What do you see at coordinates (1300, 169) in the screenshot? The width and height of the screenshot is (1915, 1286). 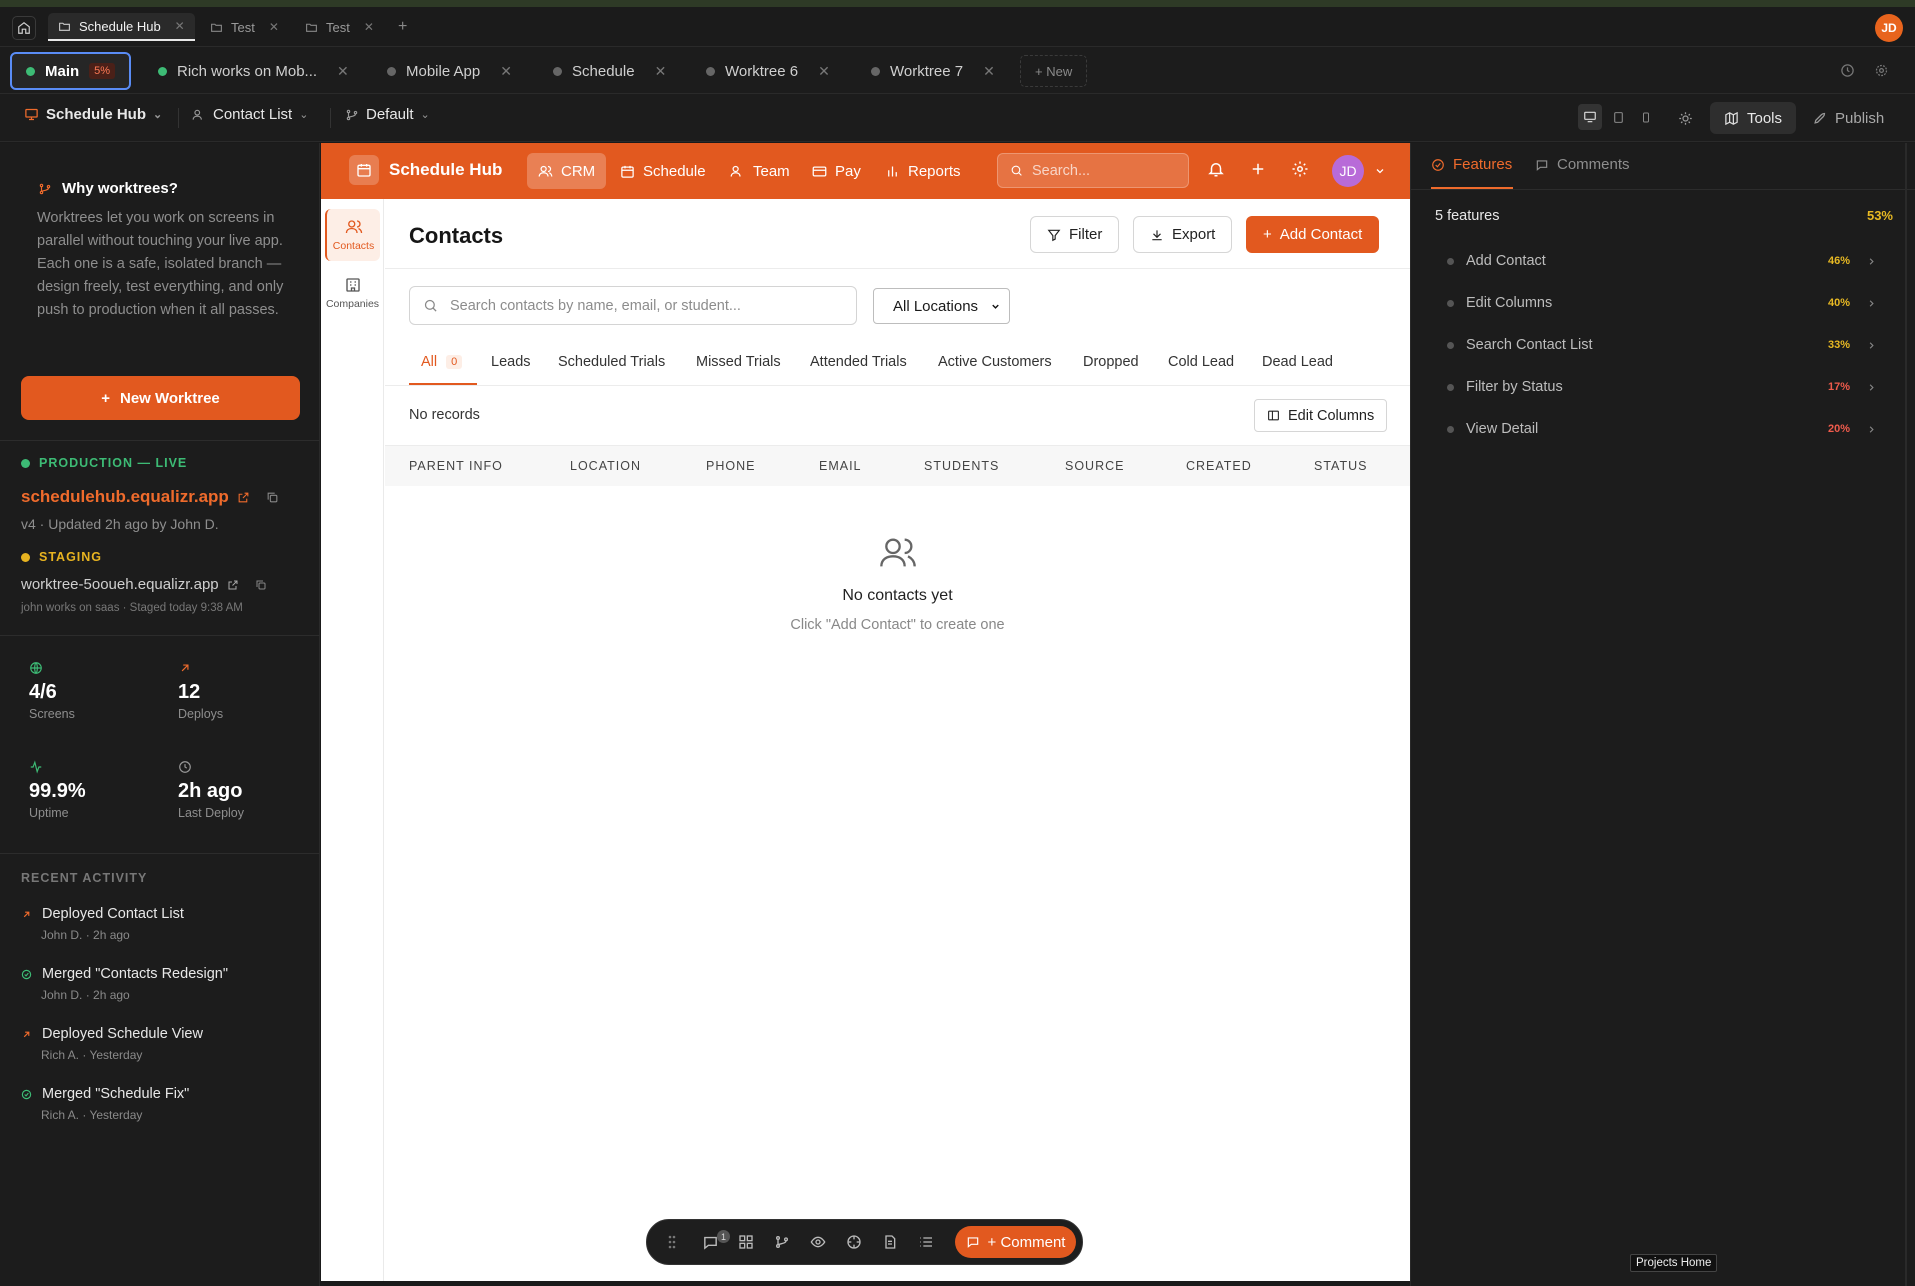 I see `gear-icon` at bounding box center [1300, 169].